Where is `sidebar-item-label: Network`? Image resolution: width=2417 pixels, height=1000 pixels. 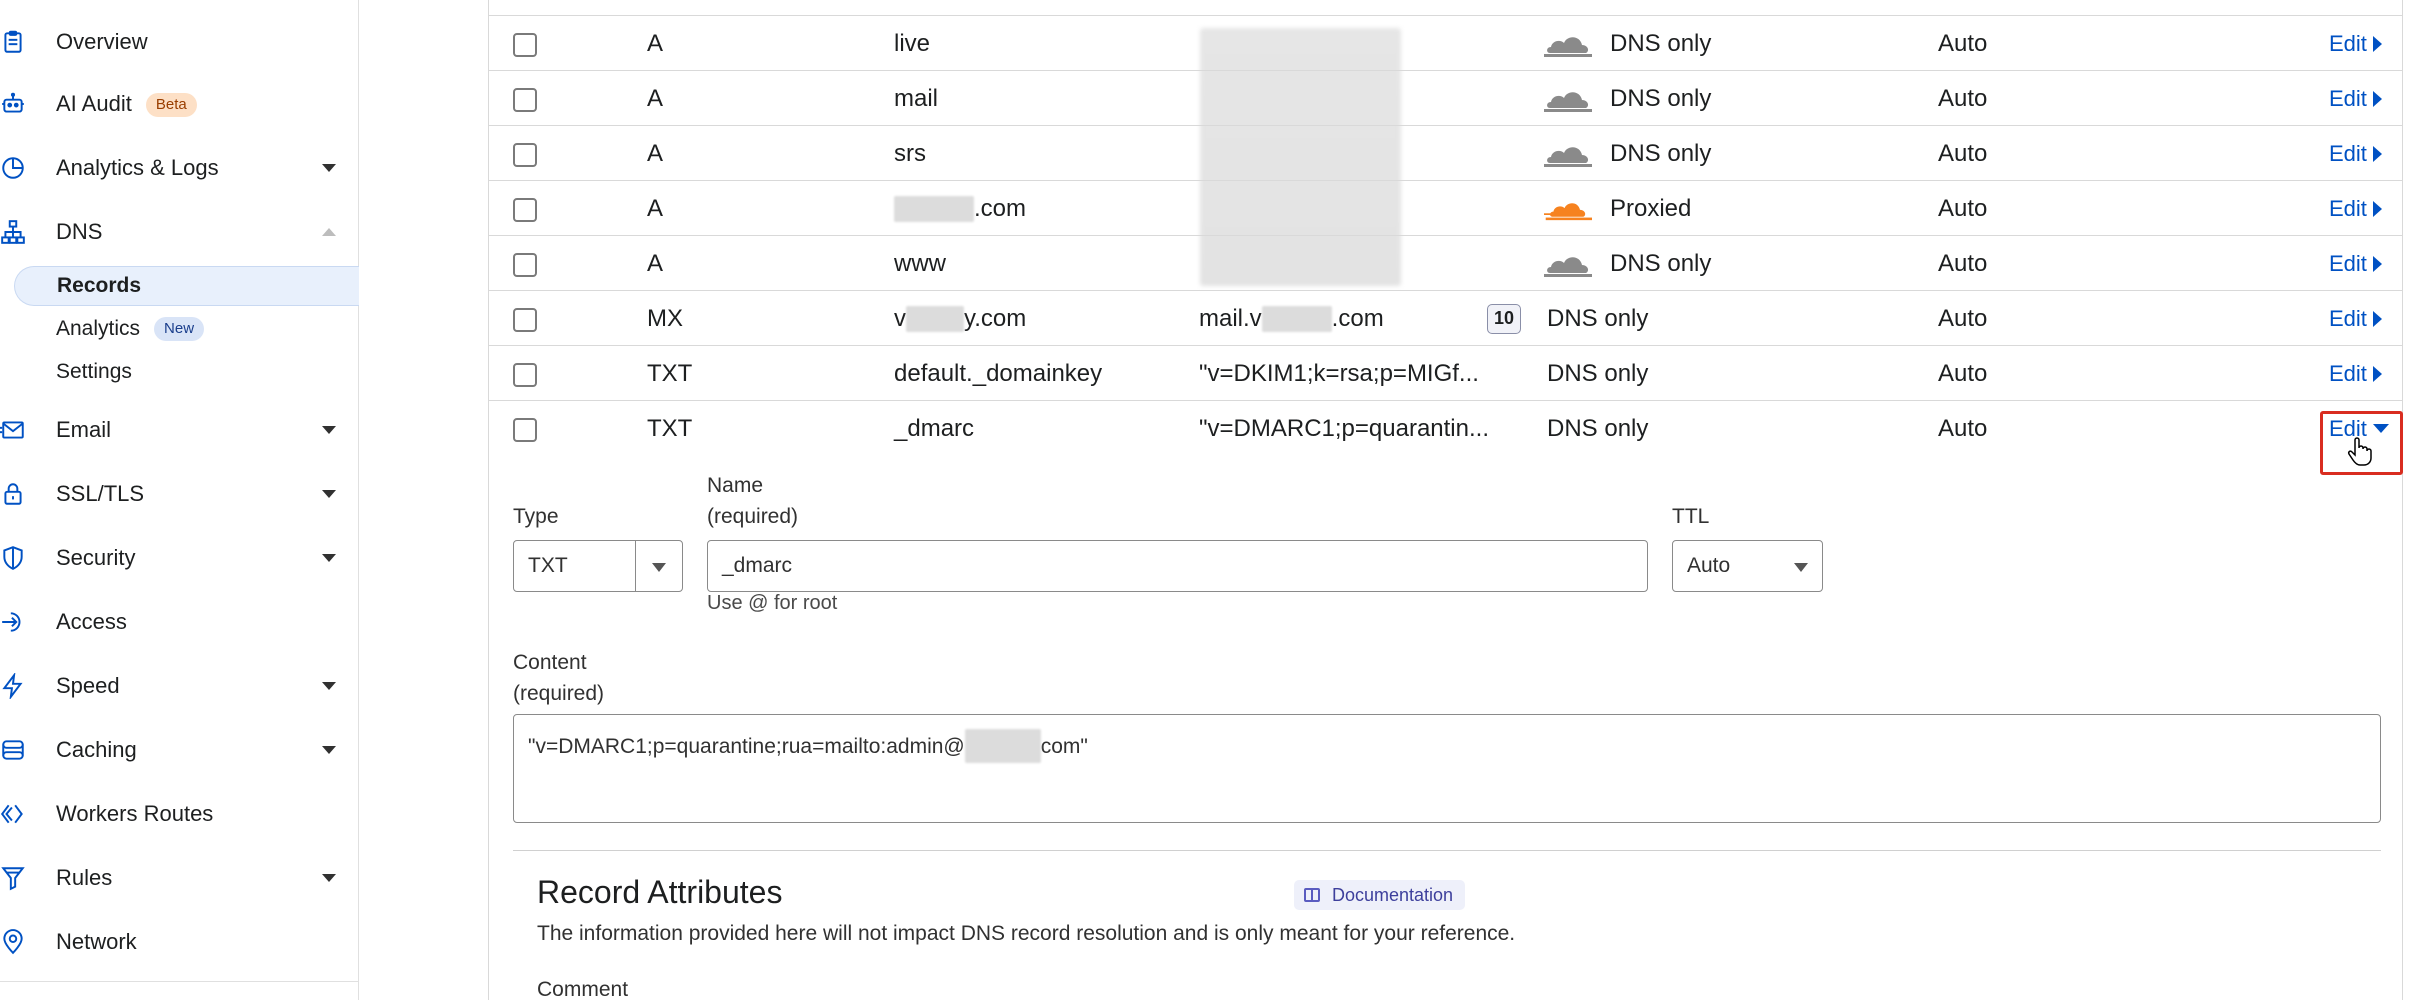 sidebar-item-label: Network is located at coordinates (96, 941).